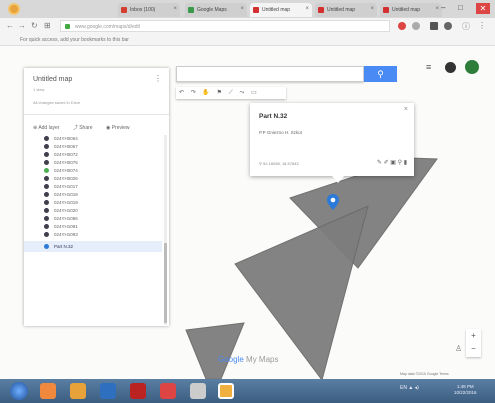 Image resolution: width=495 pixels, height=403 pixels. I want to click on firefox-icon, so click(48, 391).